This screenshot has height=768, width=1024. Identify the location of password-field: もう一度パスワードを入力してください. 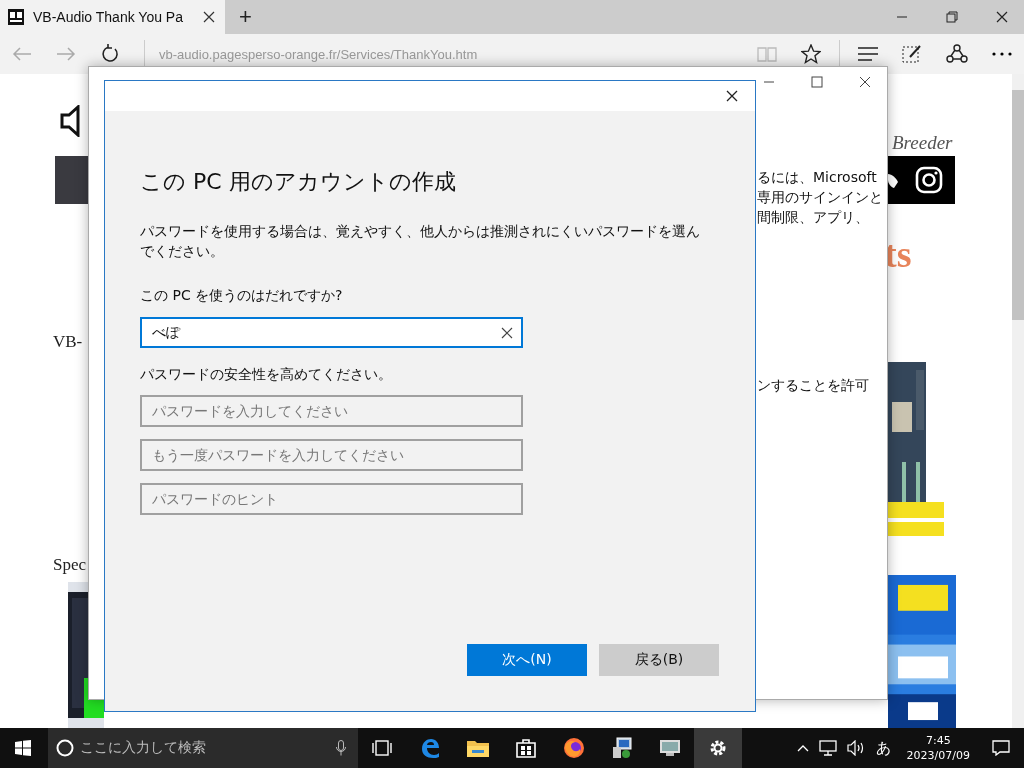
(331, 455).